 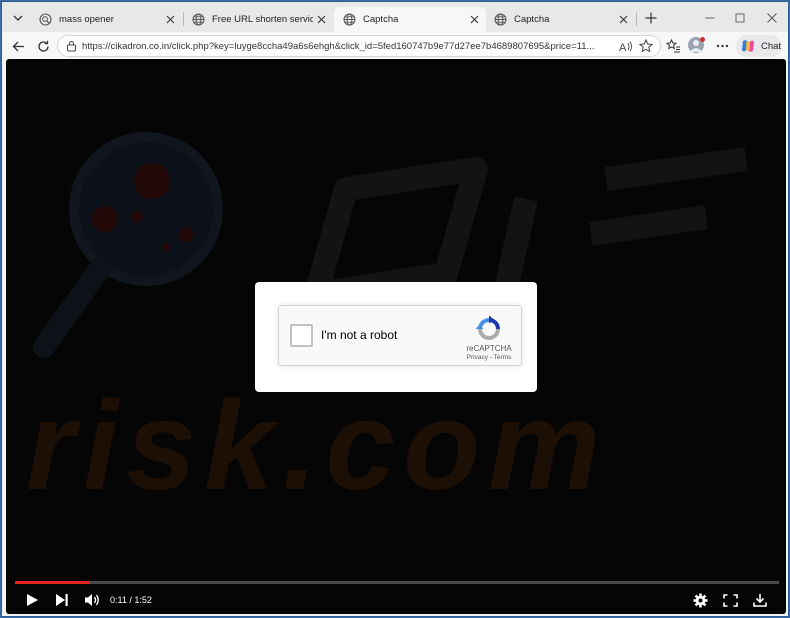 What do you see at coordinates (128, 245) in the screenshot?
I see `magnifier-logo-icon` at bounding box center [128, 245].